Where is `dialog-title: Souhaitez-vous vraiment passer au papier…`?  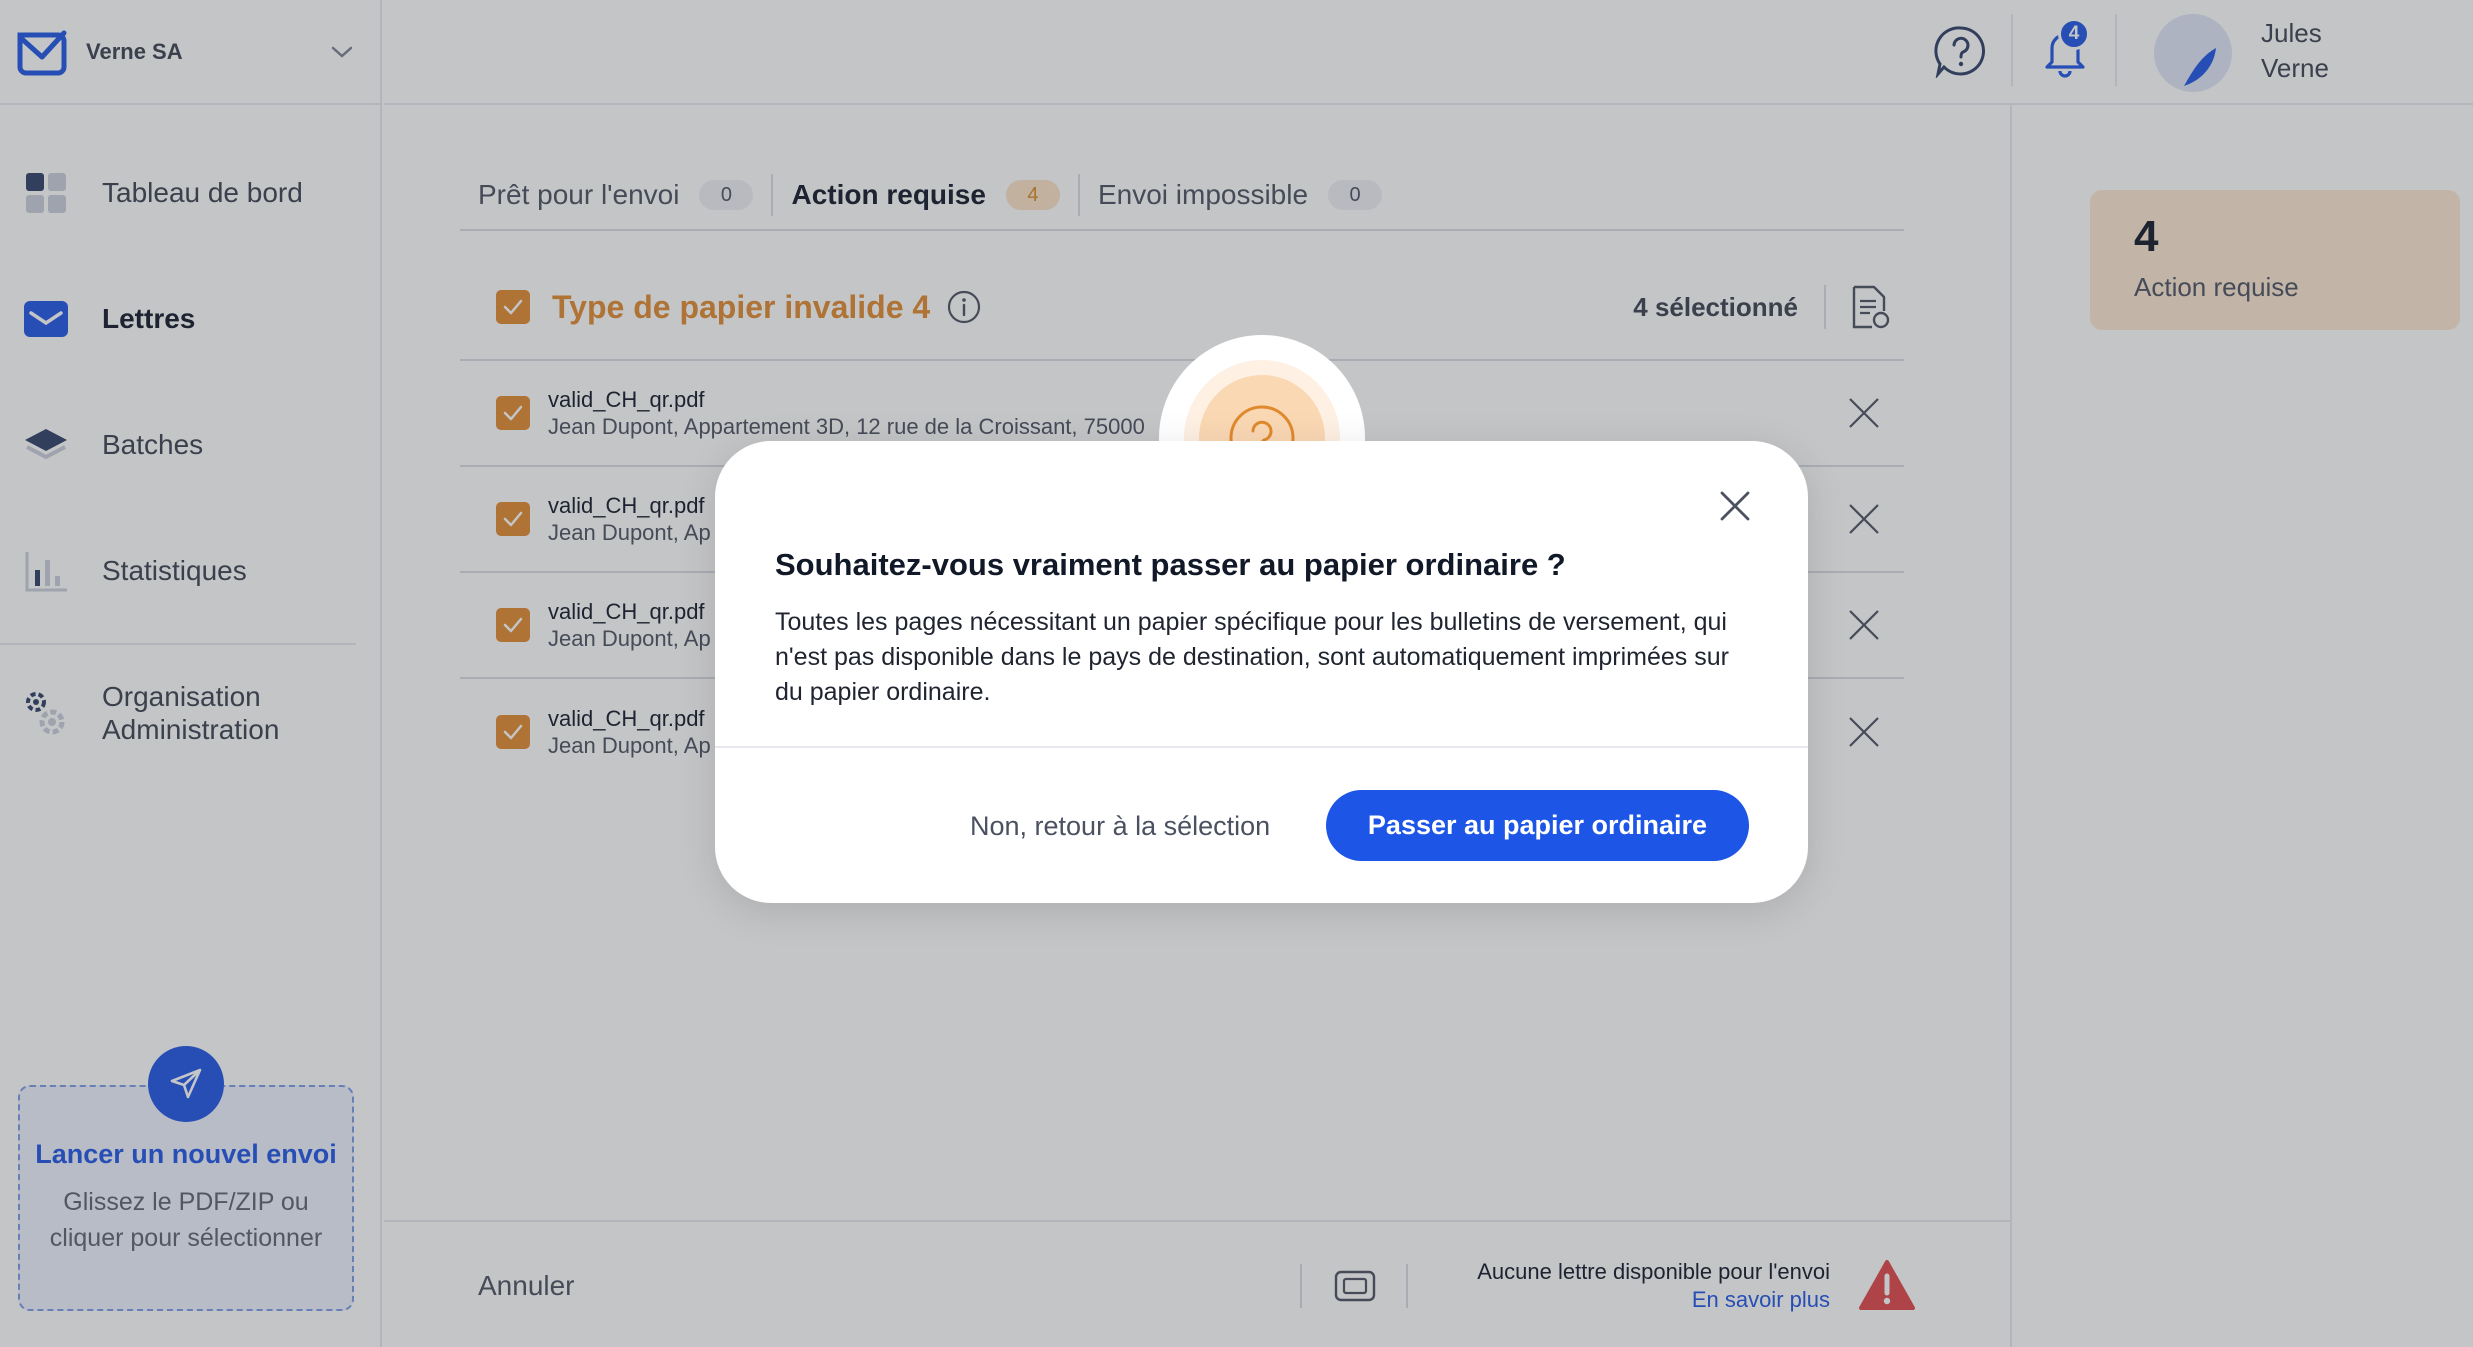 dialog-title: Souhaitez-vous vraiment passer au papier… is located at coordinates (1170, 564).